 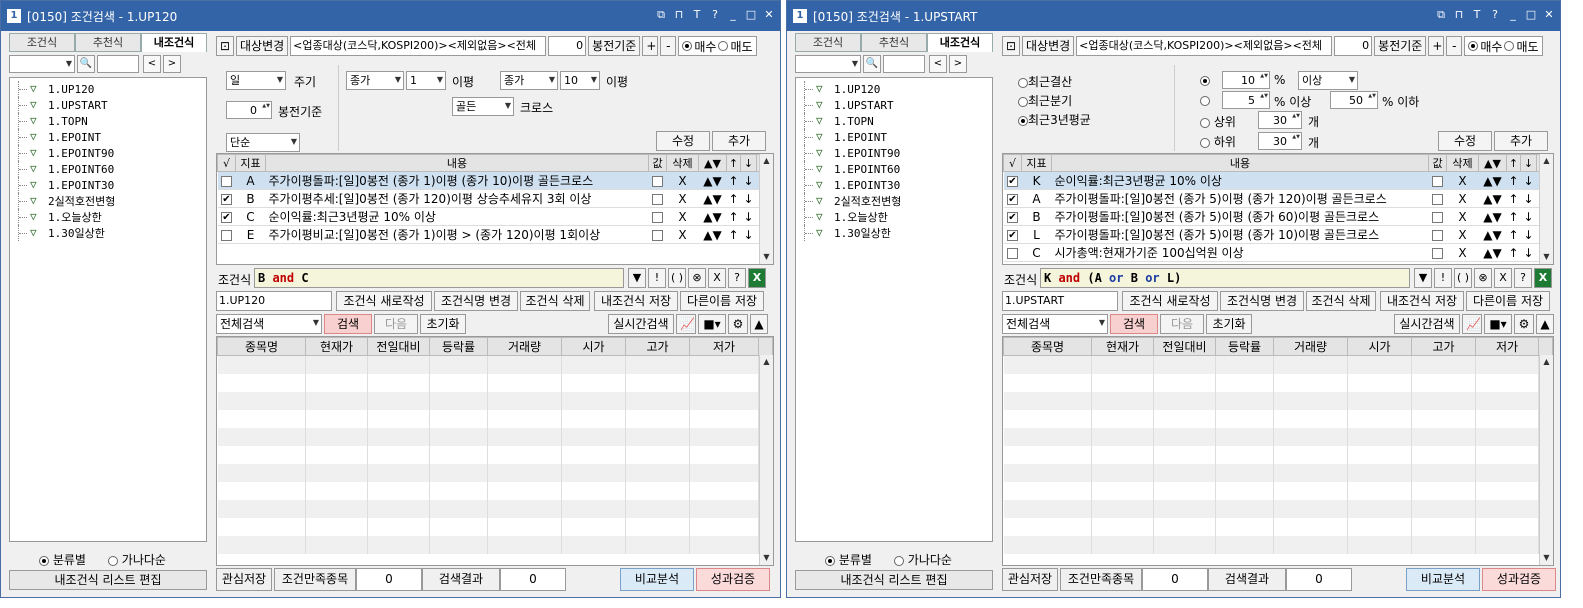 I want to click on condition-row: ✔ C 순이익률:최근3년평균 10% 이상 X ▲▼ ↑ ↓, so click(x=495, y=216).